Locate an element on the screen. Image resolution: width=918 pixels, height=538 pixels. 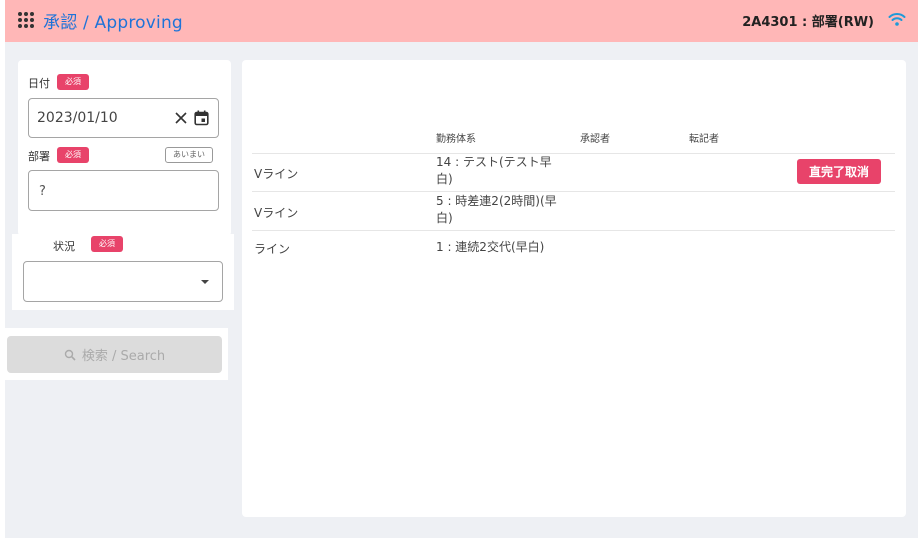
cancel-completion-button: 直完了取消 is located at coordinates (839, 171).